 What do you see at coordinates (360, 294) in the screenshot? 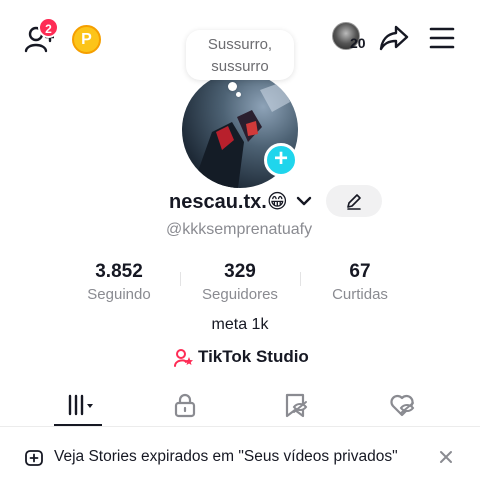
I see `stat-label: Curtidas` at bounding box center [360, 294].